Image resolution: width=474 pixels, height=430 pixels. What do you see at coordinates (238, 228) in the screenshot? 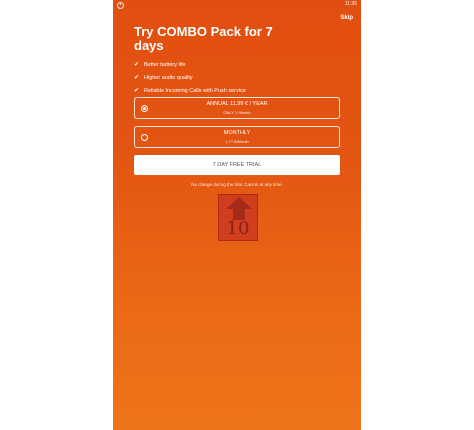
I see `step-number: 10` at bounding box center [238, 228].